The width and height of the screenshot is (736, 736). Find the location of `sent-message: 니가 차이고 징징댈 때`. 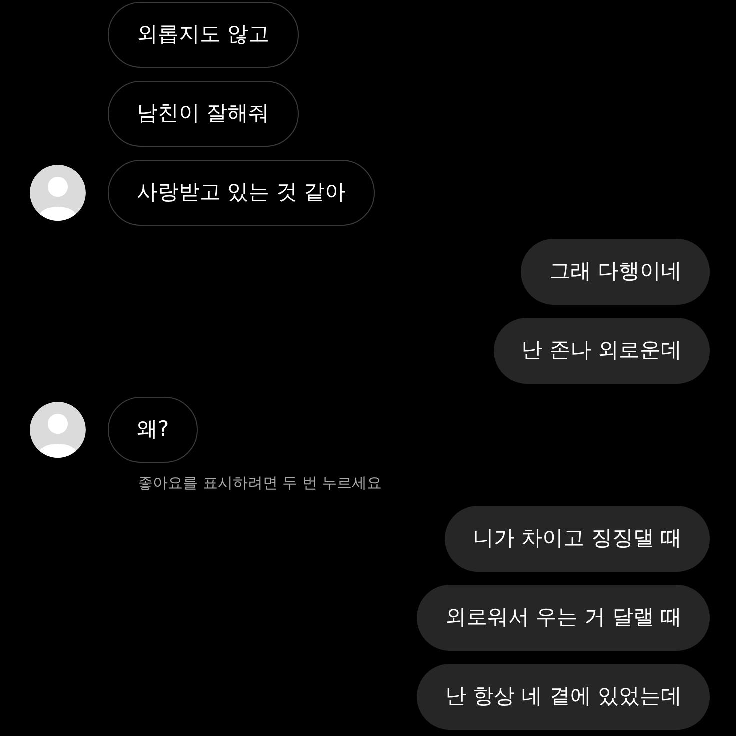

sent-message: 니가 차이고 징징댈 때 is located at coordinates (577, 539).